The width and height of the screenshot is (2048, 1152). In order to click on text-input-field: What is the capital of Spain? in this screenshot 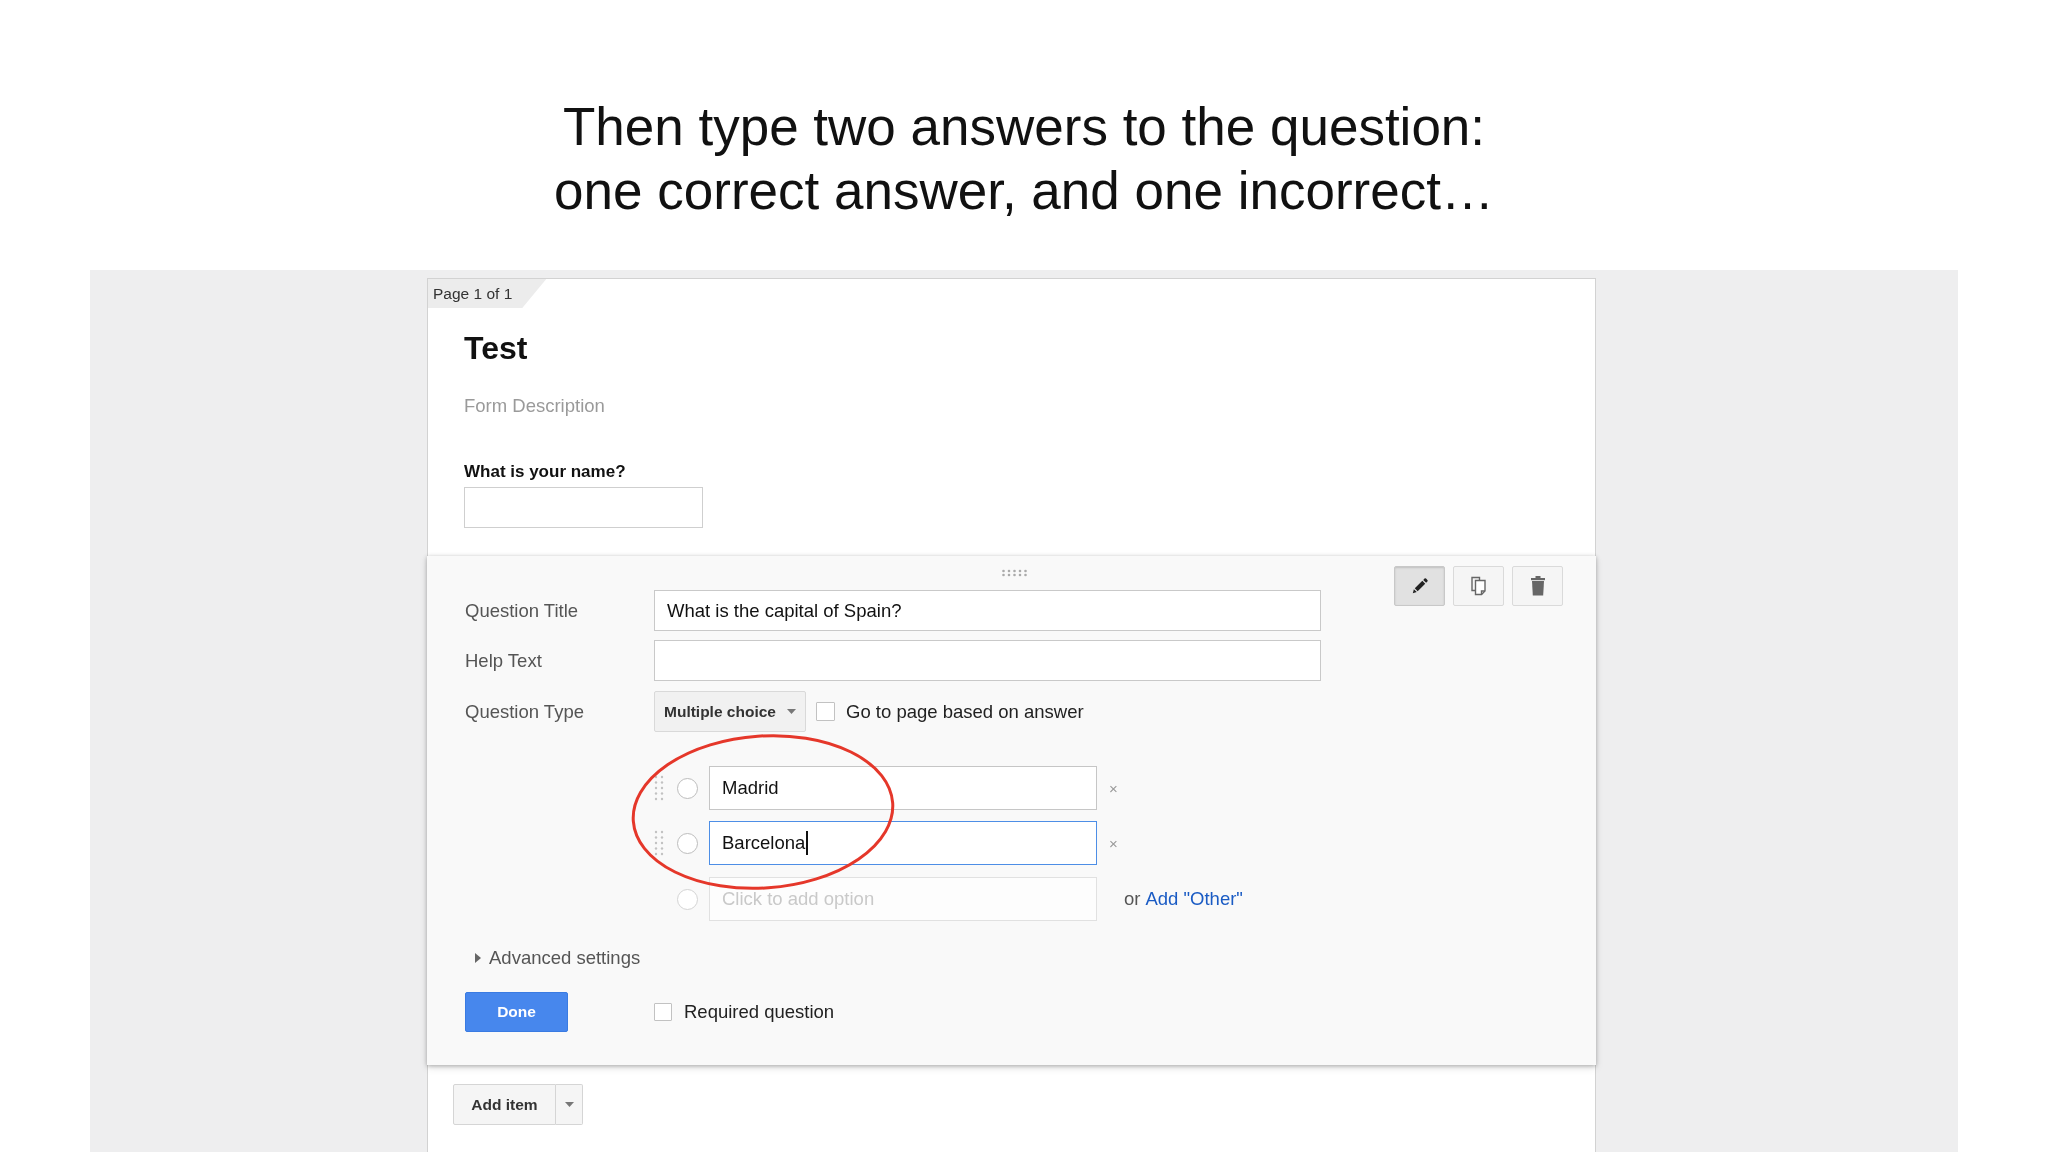, I will do `click(987, 610)`.